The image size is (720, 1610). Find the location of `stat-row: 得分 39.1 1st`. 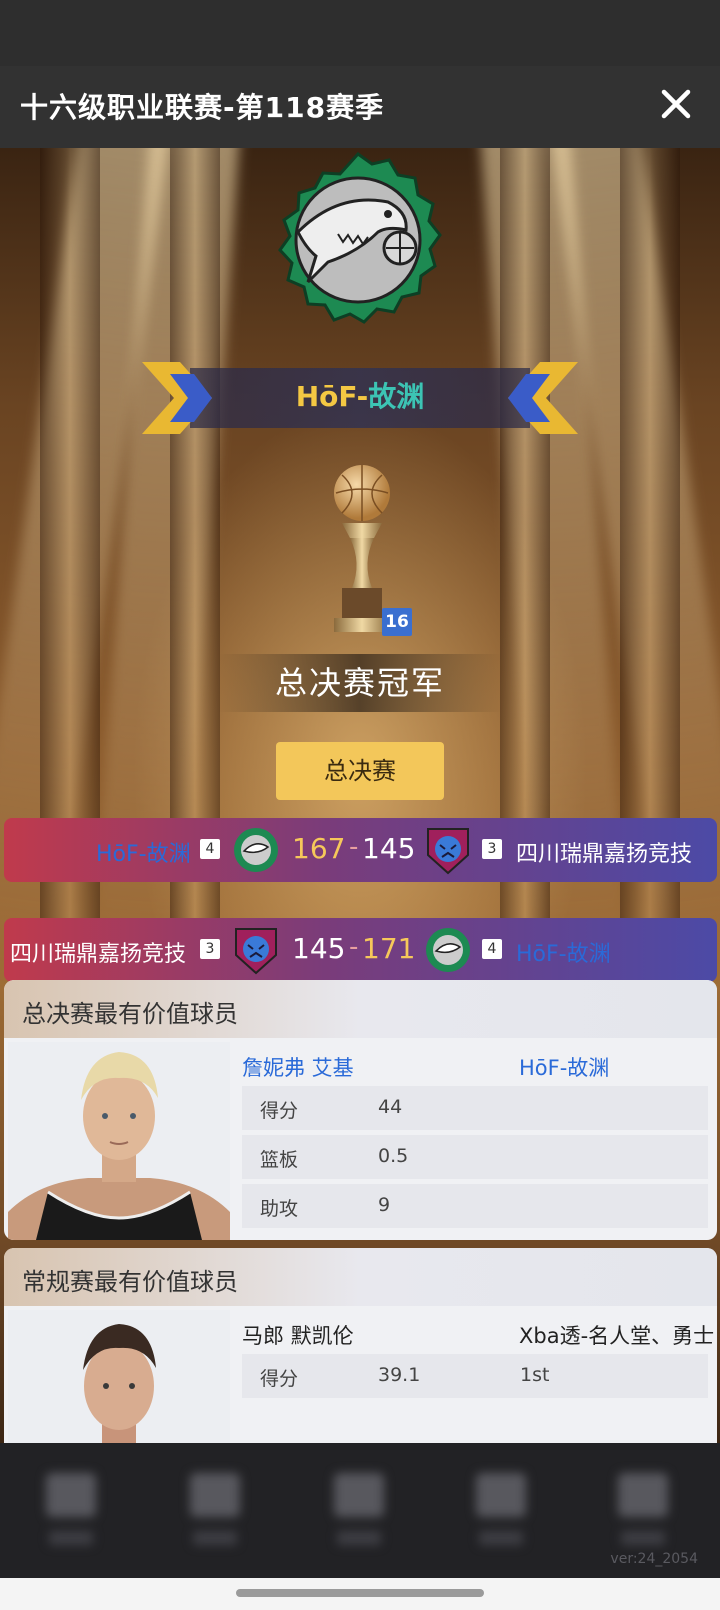

stat-row: 得分 39.1 1st is located at coordinates (475, 1376).